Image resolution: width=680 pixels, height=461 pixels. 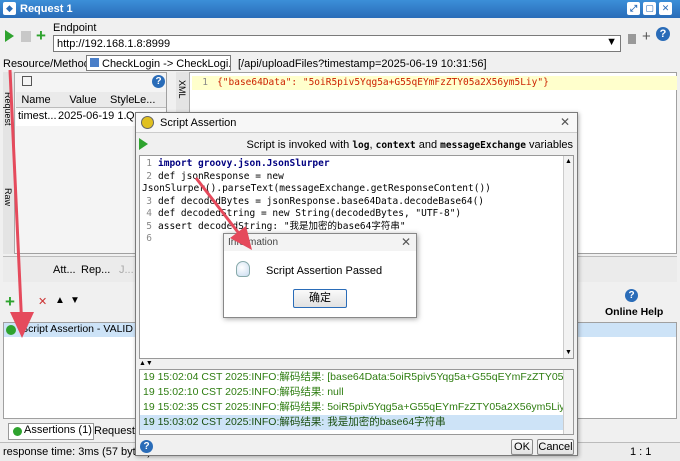 What do you see at coordinates (16, 200) in the screenshot?
I see `arrow-line-down` at bounding box center [16, 200].